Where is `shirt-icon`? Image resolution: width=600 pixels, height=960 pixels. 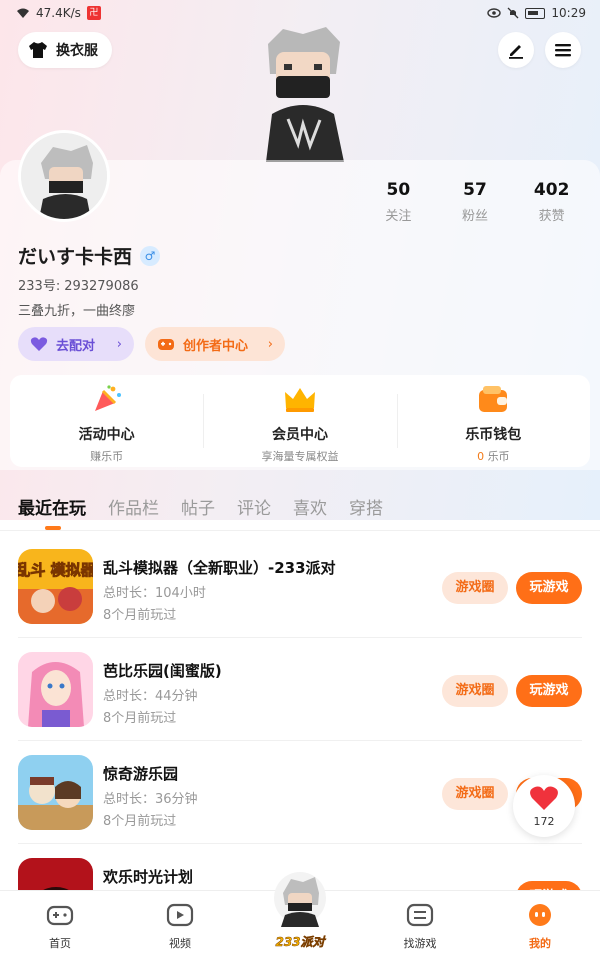
shirt-icon is located at coordinates (38, 50).